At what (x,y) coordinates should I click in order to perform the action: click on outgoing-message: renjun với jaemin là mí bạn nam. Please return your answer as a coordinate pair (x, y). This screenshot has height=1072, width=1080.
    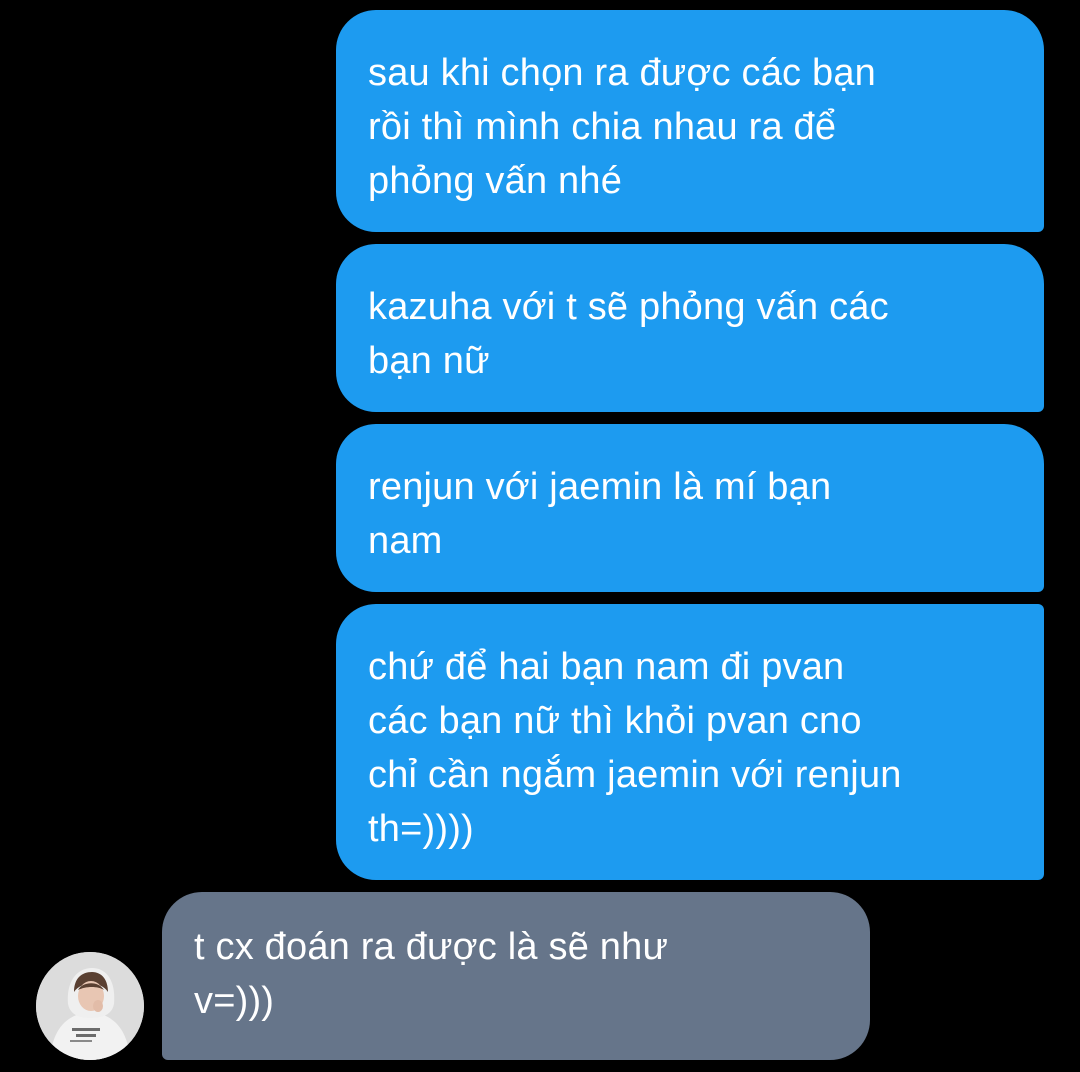
    Looking at the image, I should click on (690, 508).